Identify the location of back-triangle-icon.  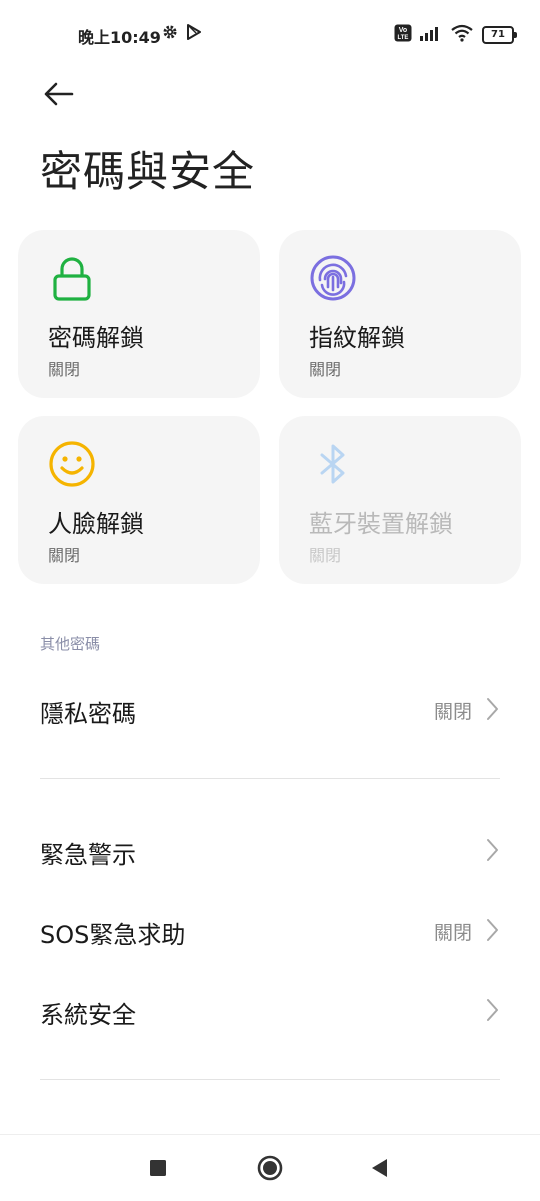
(379, 1168).